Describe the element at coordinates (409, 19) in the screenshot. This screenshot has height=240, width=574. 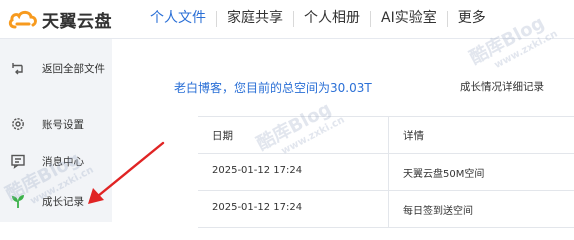
I see `nav-tab-ai-lab: AI实验室` at that location.